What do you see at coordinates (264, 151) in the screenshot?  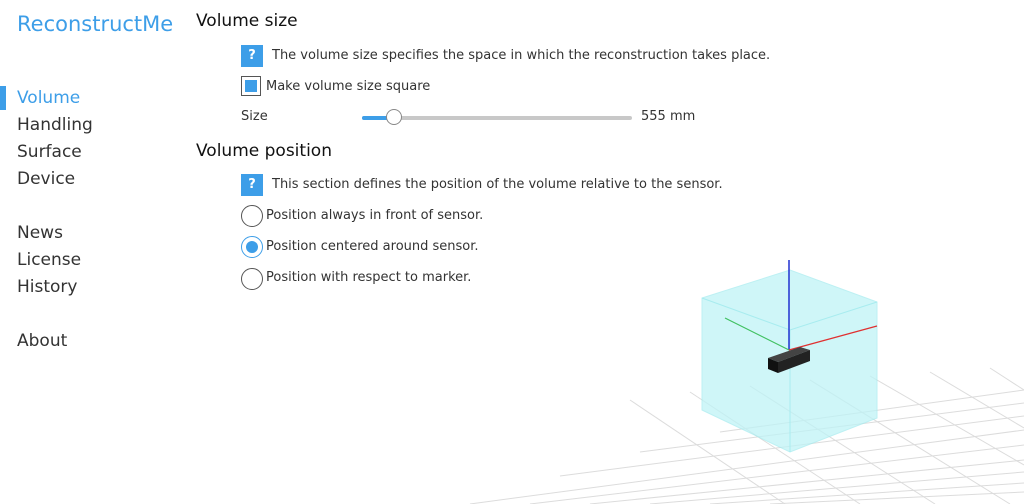 I see `section-title-volume-position: Volume position` at bounding box center [264, 151].